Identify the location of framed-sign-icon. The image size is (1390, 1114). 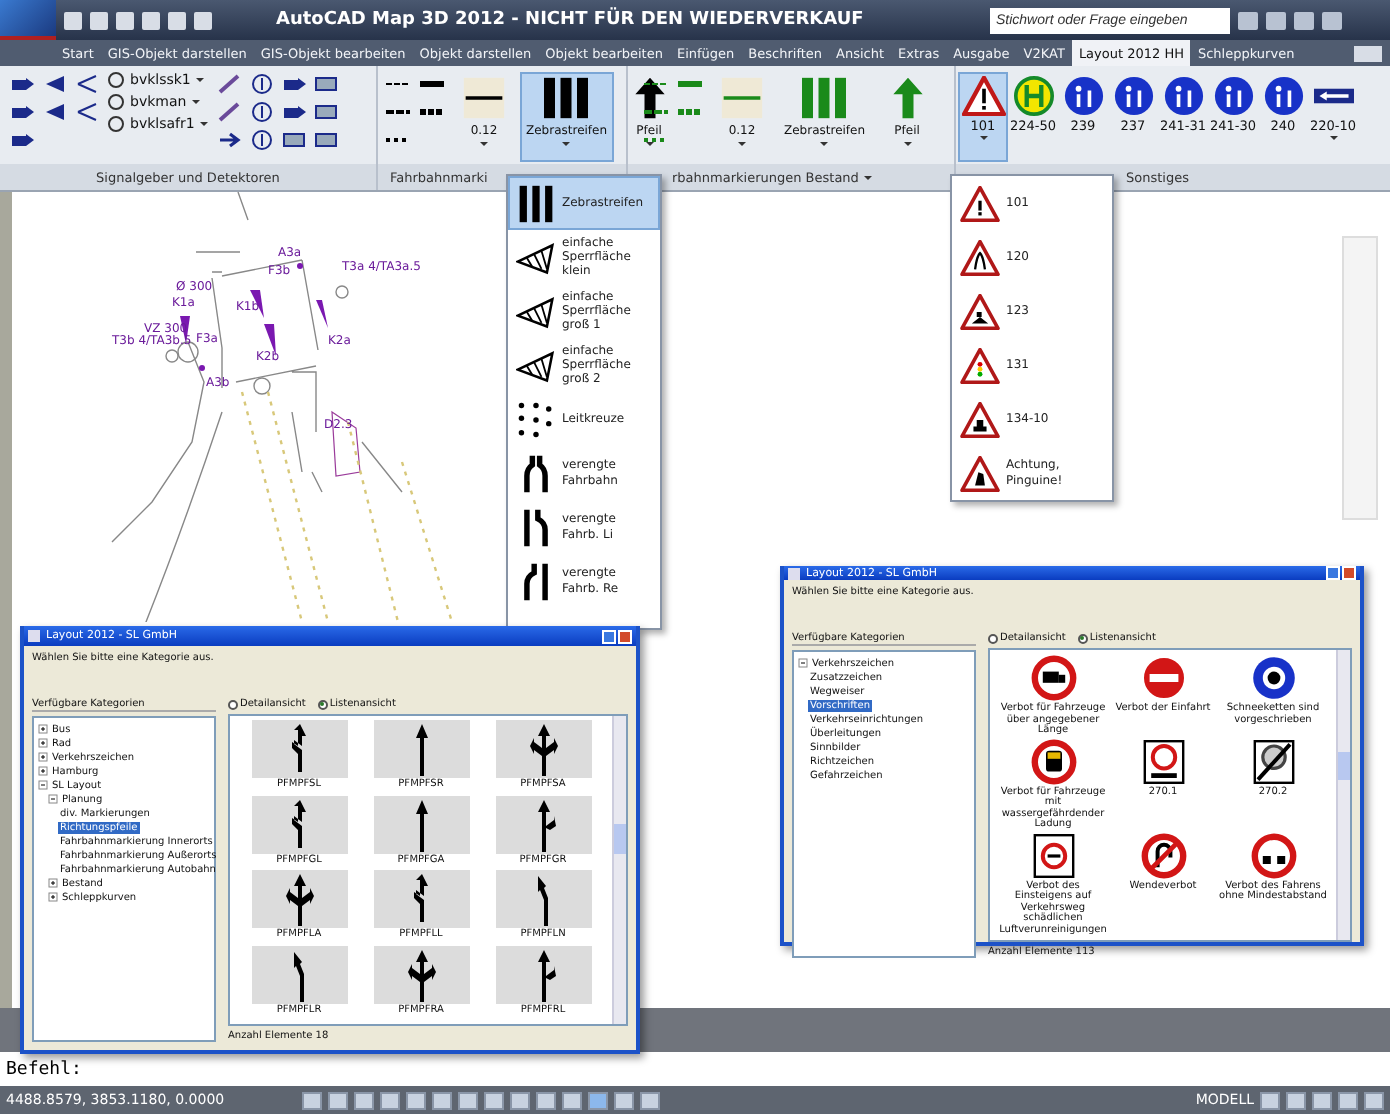
(1053, 855).